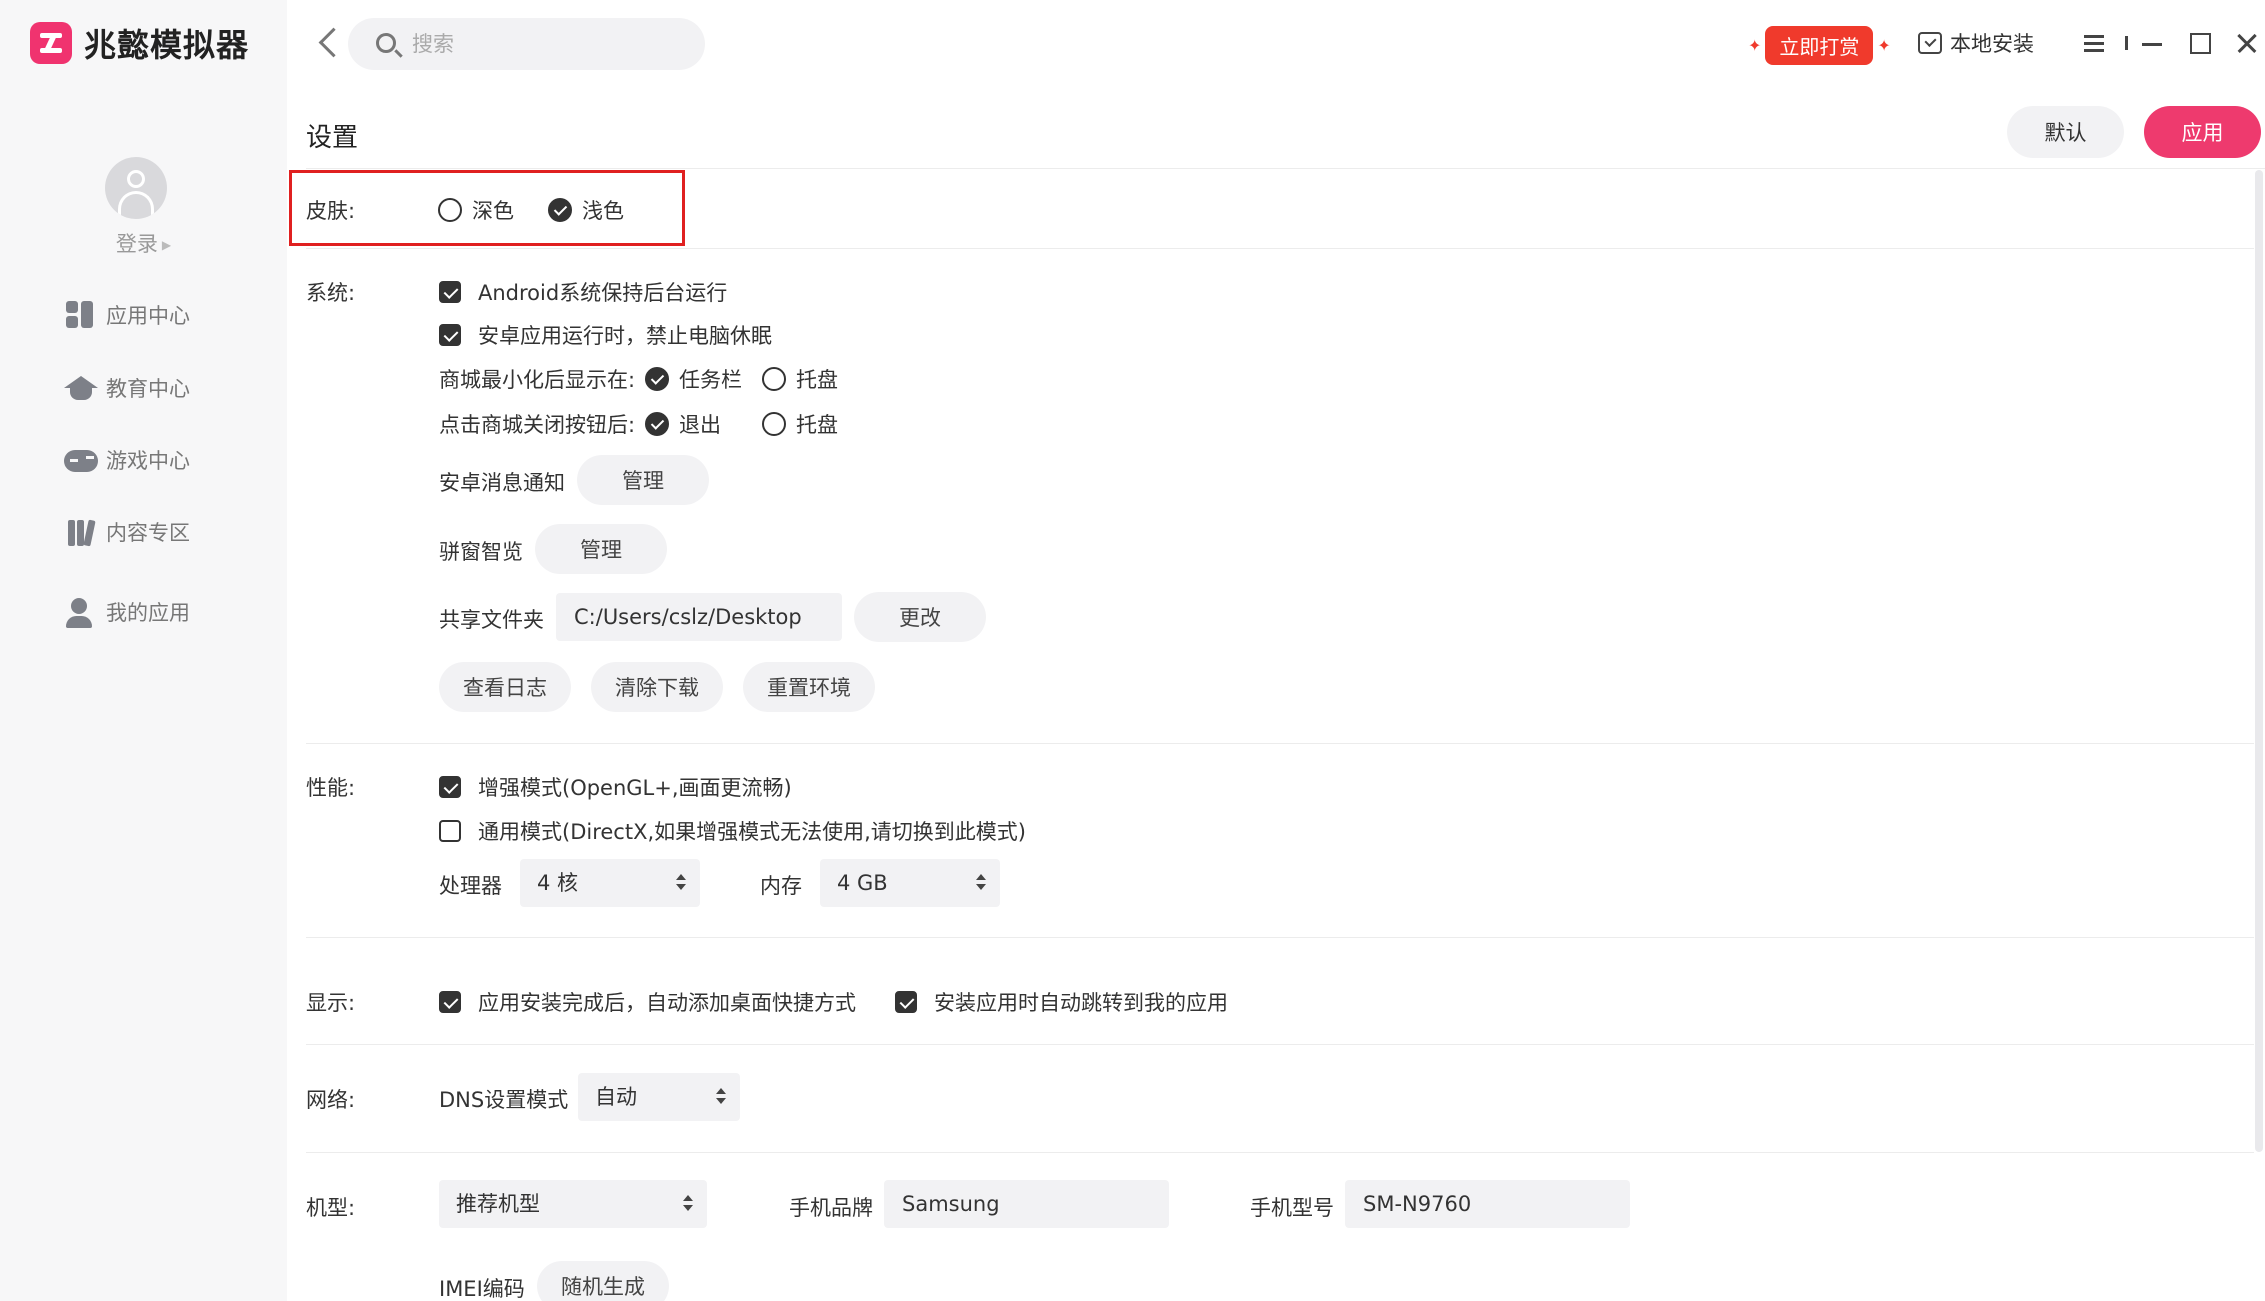 Image resolution: width=2265 pixels, height=1301 pixels. I want to click on smart-window-manage-button: 管理, so click(601, 549).